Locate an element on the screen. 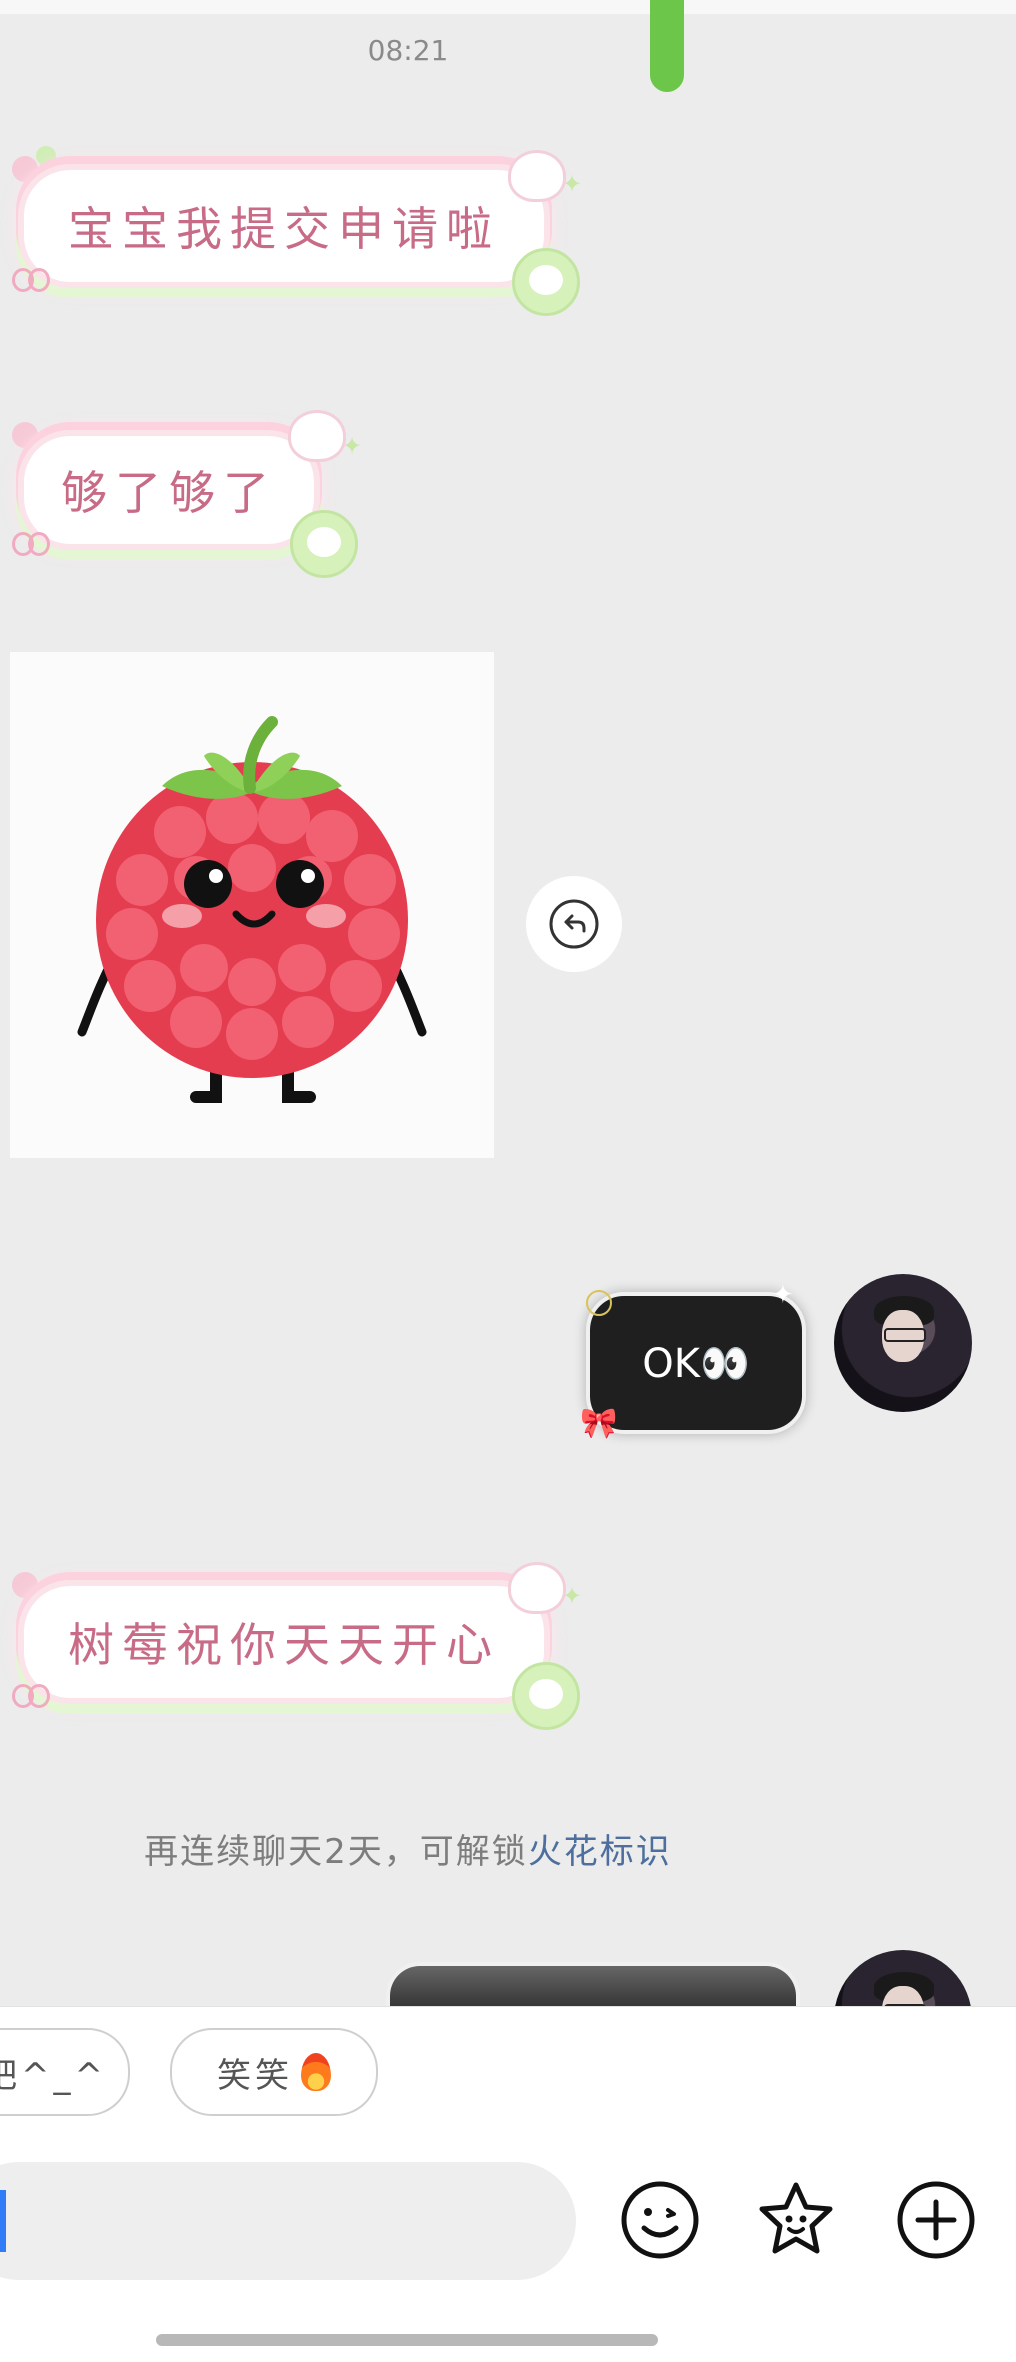  sent-message-bubble: OK👀 is located at coordinates (696, 1363).